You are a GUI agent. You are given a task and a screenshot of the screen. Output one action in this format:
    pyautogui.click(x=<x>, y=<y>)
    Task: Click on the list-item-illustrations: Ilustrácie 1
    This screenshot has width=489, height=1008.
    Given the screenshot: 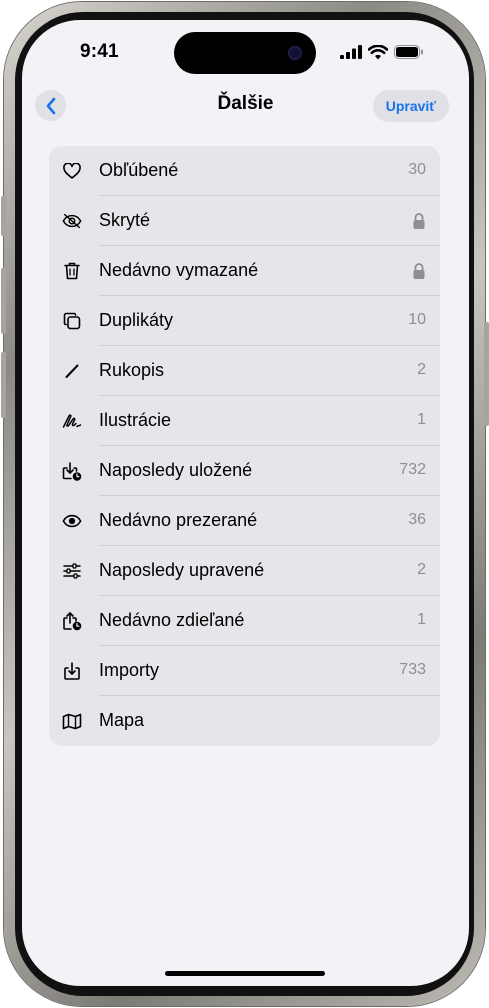 What is the action you would take?
    pyautogui.click(x=244, y=421)
    